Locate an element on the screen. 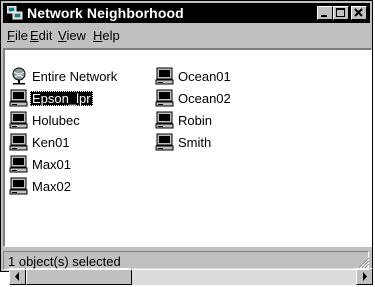  resize-grip-icon is located at coordinates (364, 263).